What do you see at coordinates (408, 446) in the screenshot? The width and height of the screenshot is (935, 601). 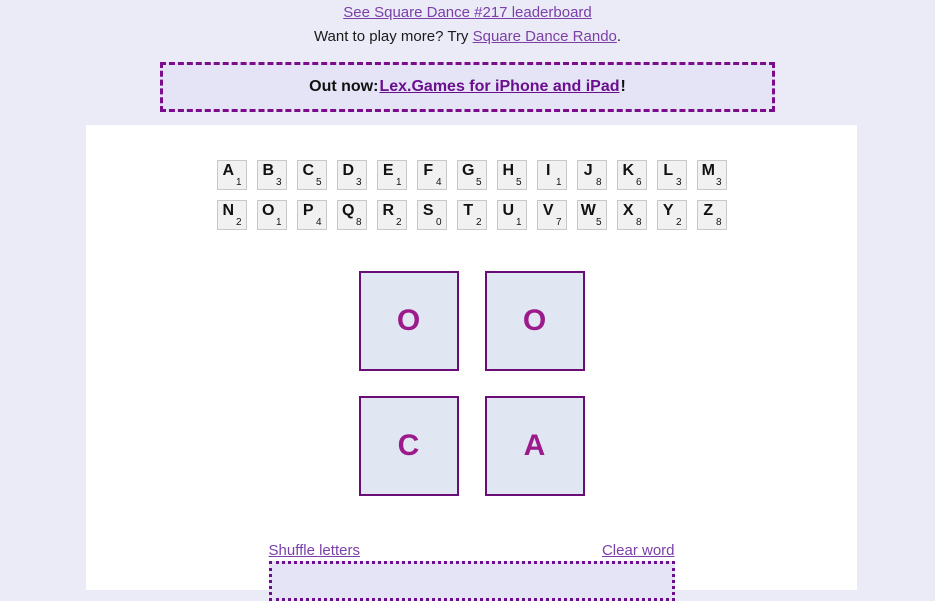 I see `grid-cell: C` at bounding box center [408, 446].